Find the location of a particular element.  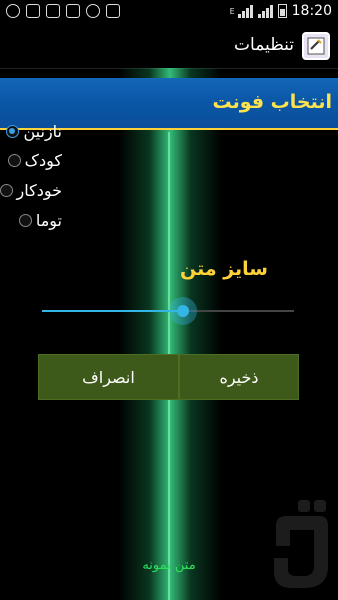

font-option-khodkar: خودکار is located at coordinates (31, 190).